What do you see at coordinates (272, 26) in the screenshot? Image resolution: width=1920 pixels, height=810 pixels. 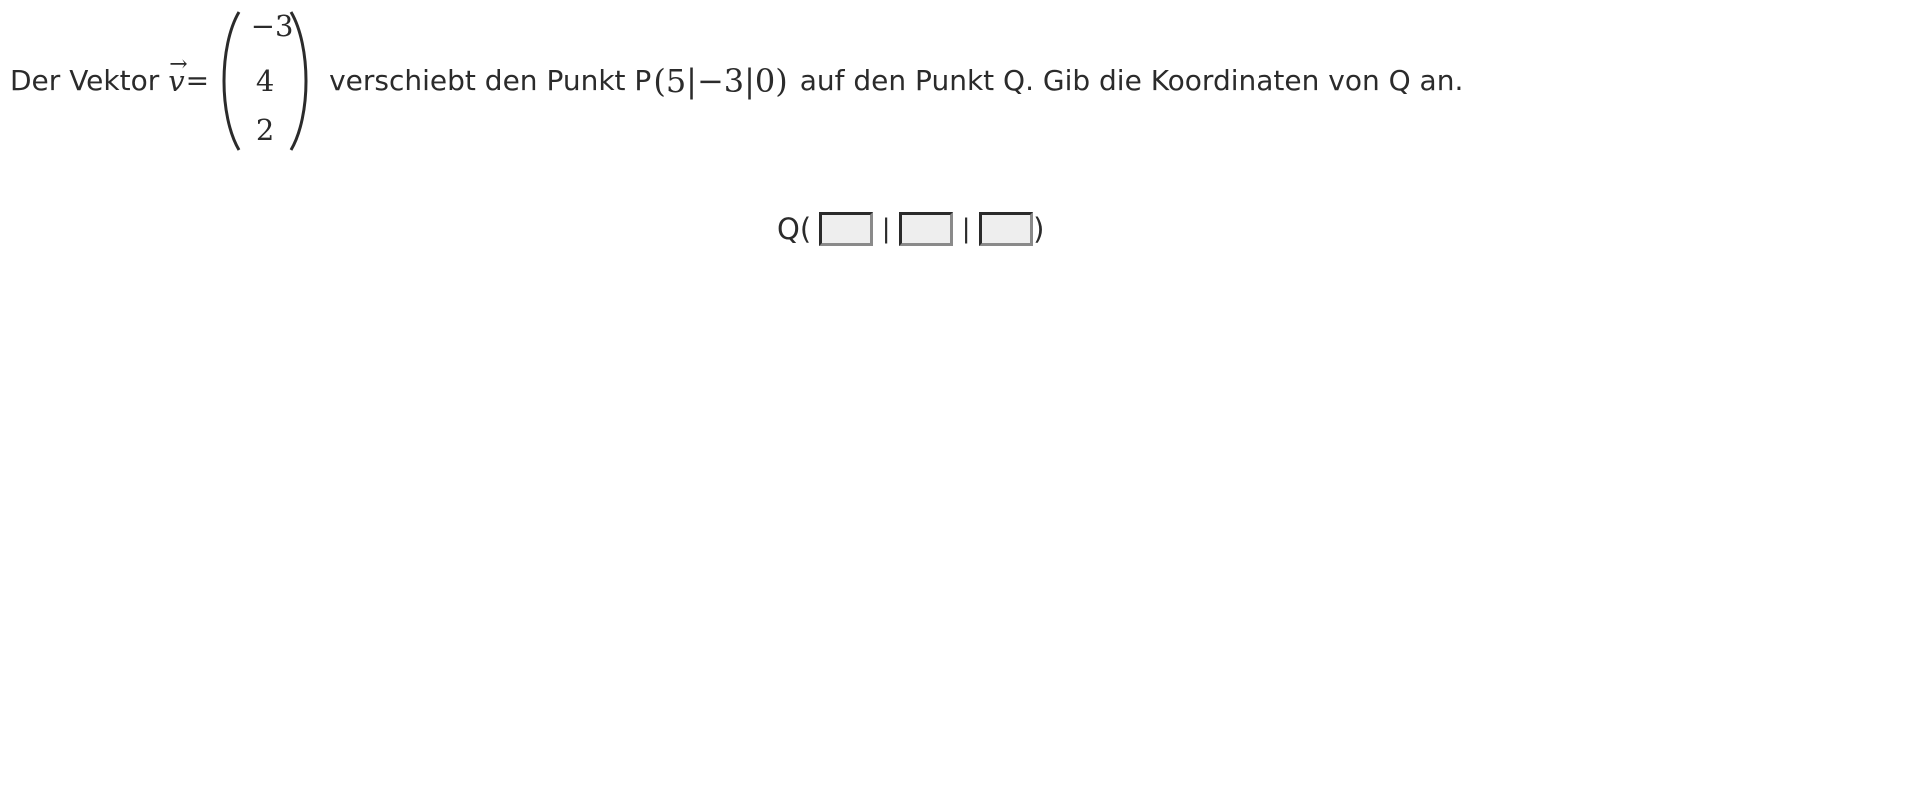 I see `vector-component-x: −3` at bounding box center [272, 26].